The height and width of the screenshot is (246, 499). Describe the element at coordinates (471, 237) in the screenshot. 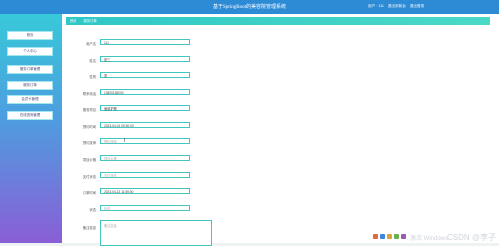

I see `watermark: CSDN @李子` at that location.